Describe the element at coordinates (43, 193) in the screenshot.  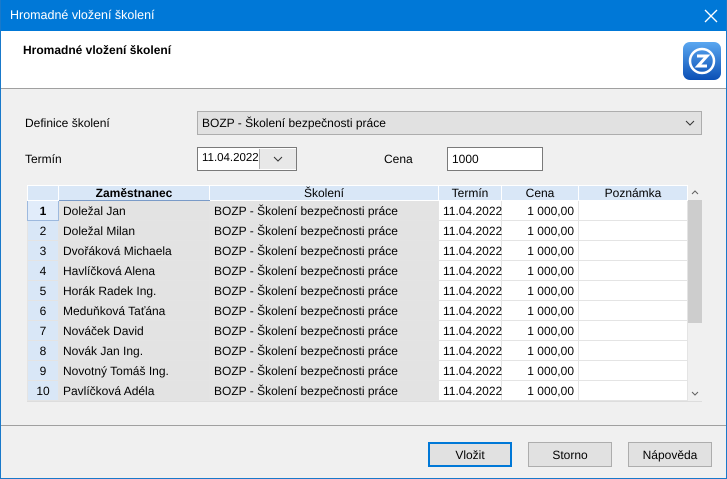
I see `header-corner` at that location.